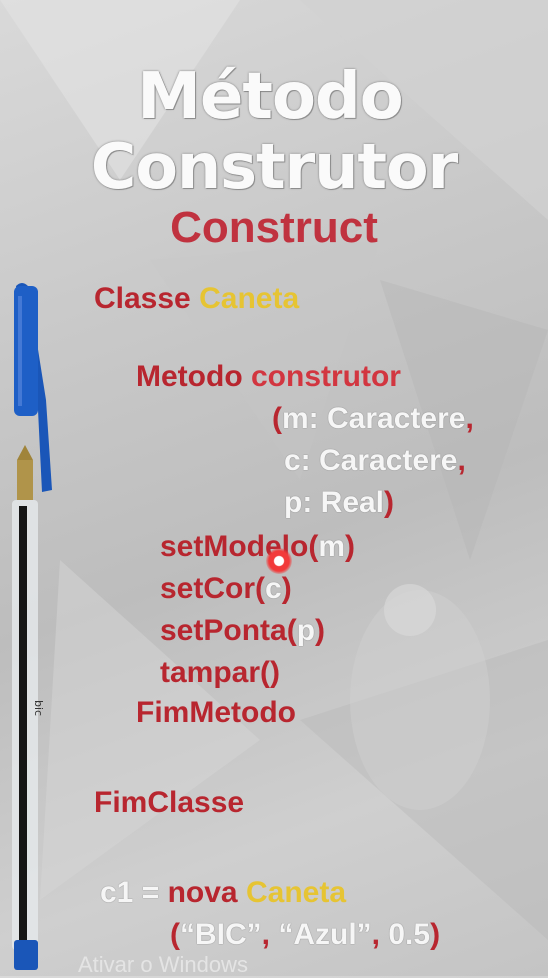 The height and width of the screenshot is (978, 548). Describe the element at coordinates (279, 561) in the screenshot. I see `pointer-cursor-indicator` at that location.